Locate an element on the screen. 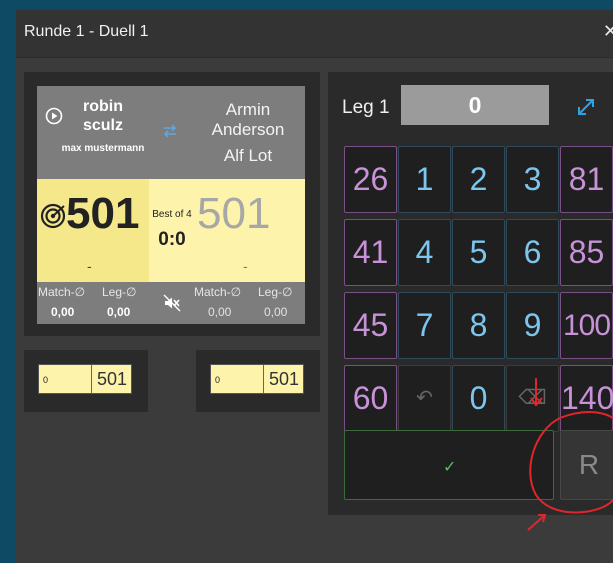 The height and width of the screenshot is (563, 613). key-45: 45 is located at coordinates (370, 325).